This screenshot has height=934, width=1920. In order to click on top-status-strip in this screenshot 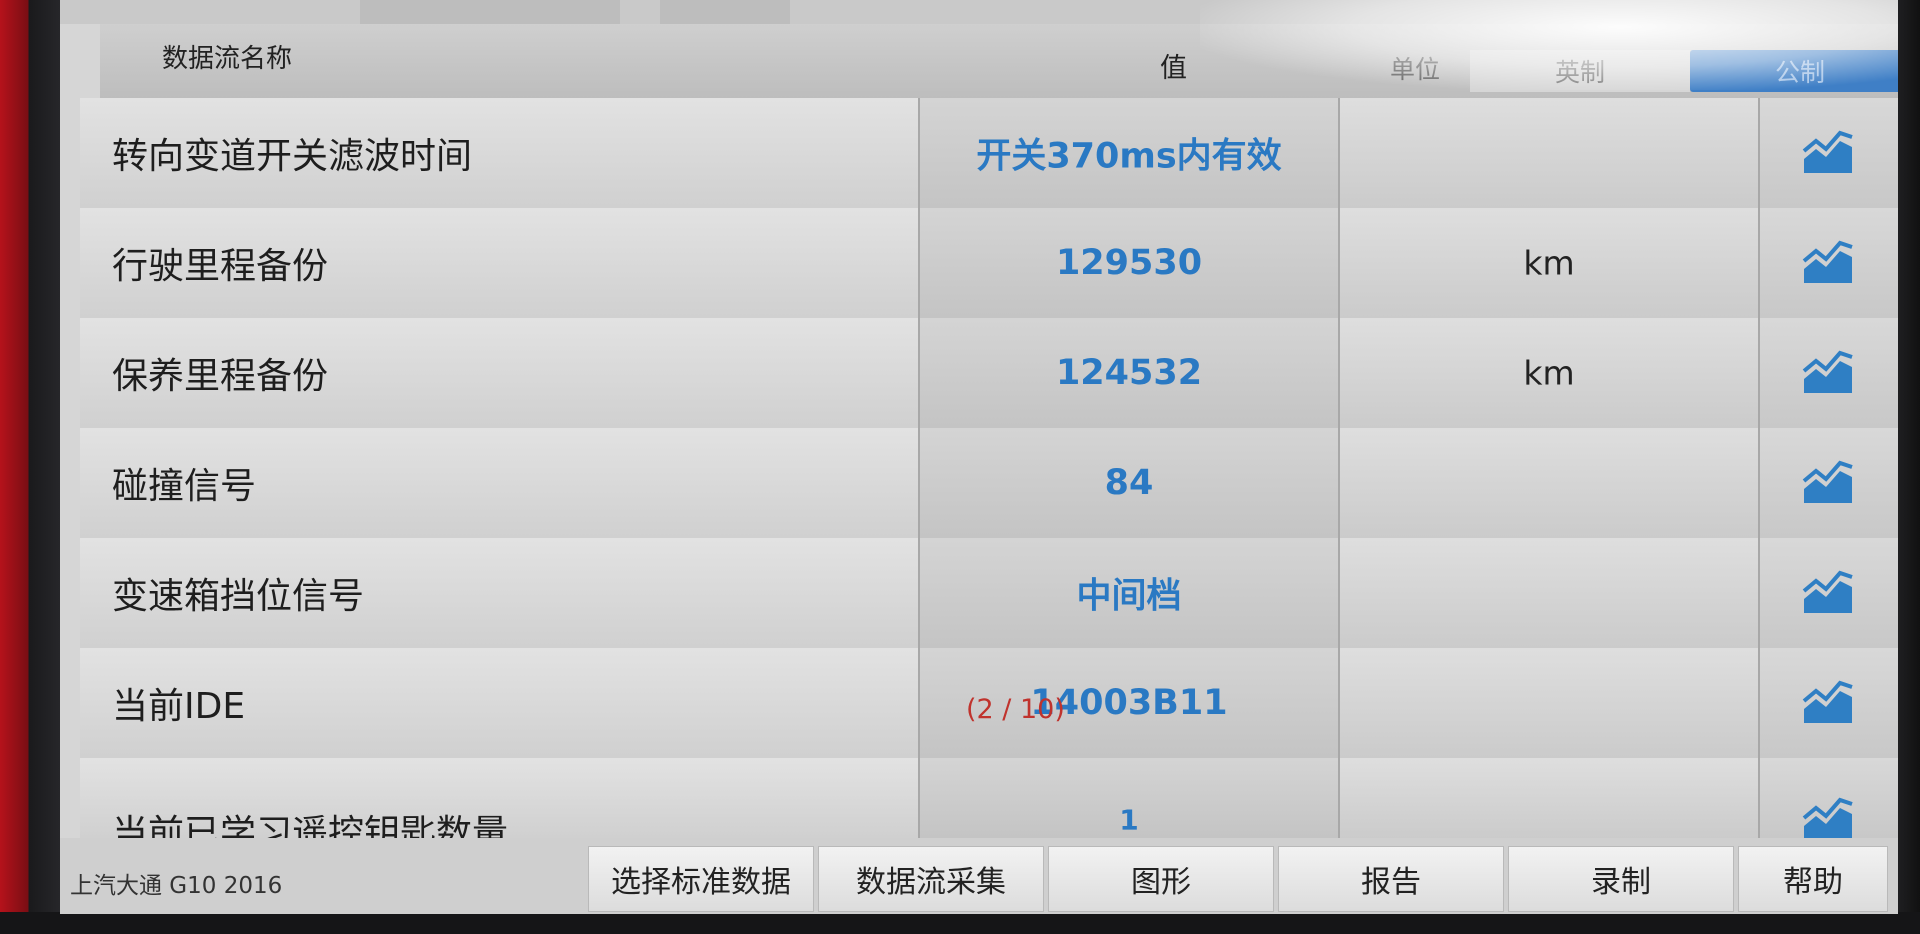, I will do `click(979, 12)`.